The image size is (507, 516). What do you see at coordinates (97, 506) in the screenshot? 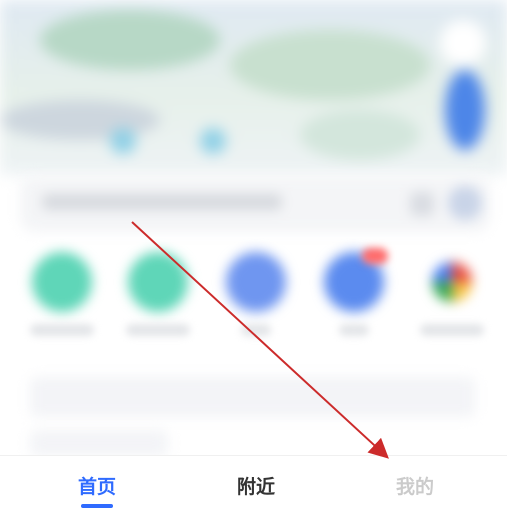
I see `active-tab-indicator` at bounding box center [97, 506].